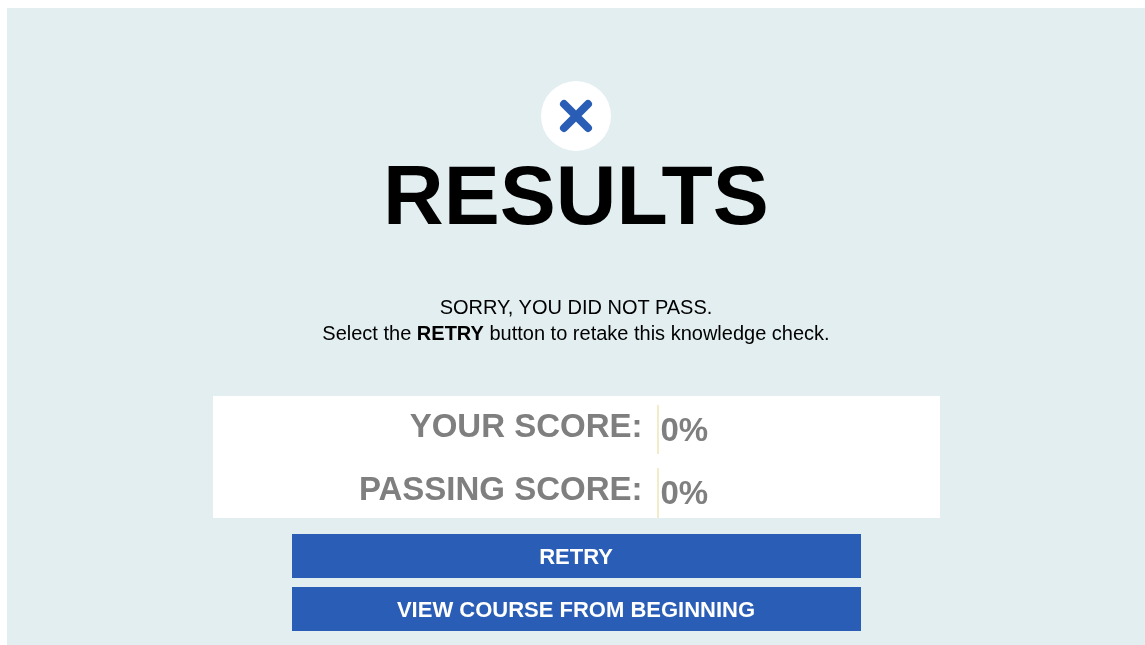 This screenshot has height=645, width=1145. I want to click on results-title: RESULTS, so click(576, 195).